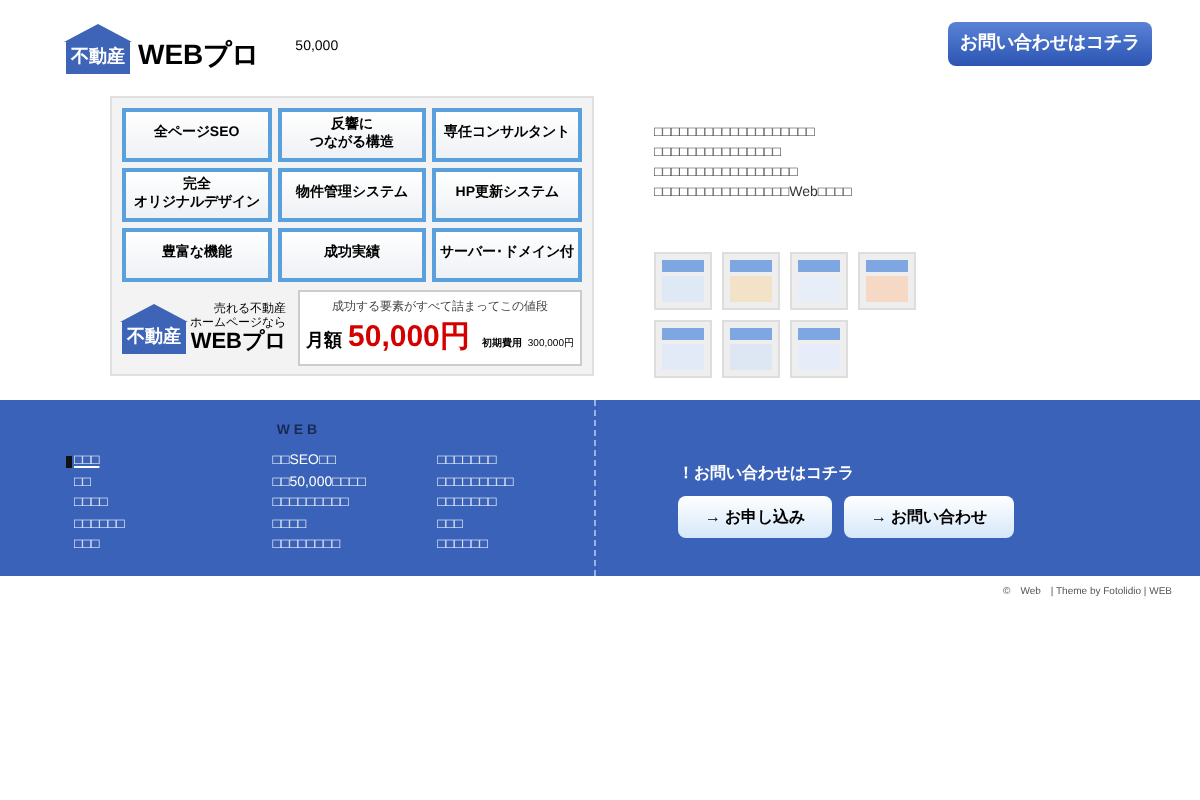  What do you see at coordinates (409, 337) in the screenshot?
I see `monthly-price: 50,000円` at bounding box center [409, 337].